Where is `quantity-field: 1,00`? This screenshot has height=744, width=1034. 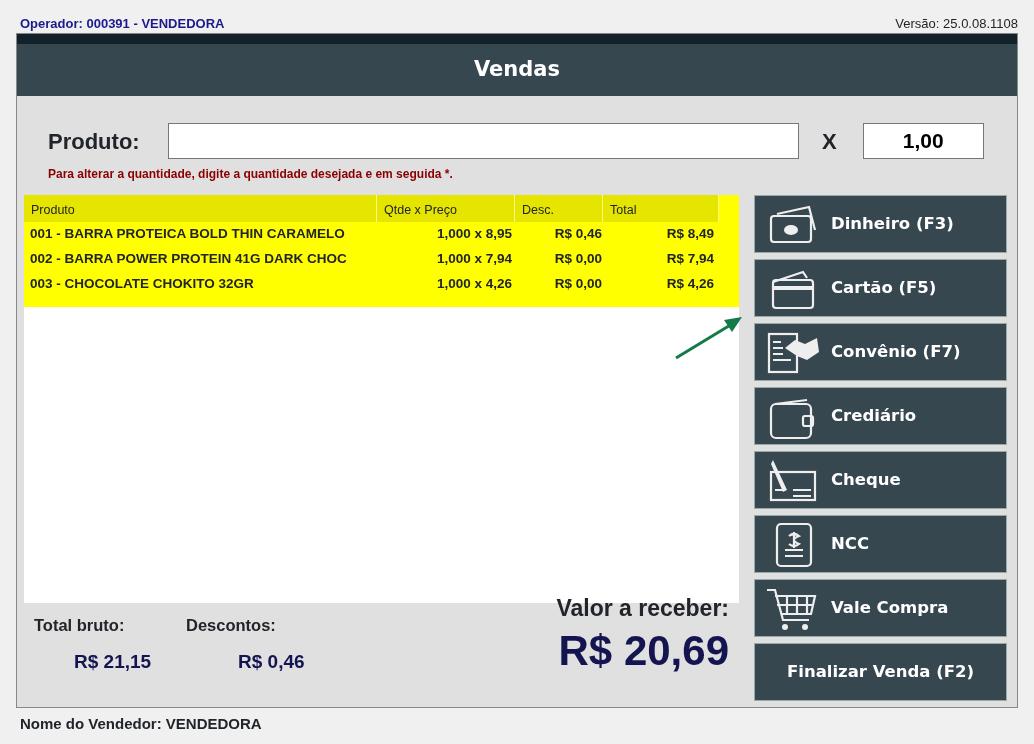
quantity-field: 1,00 is located at coordinates (923, 141).